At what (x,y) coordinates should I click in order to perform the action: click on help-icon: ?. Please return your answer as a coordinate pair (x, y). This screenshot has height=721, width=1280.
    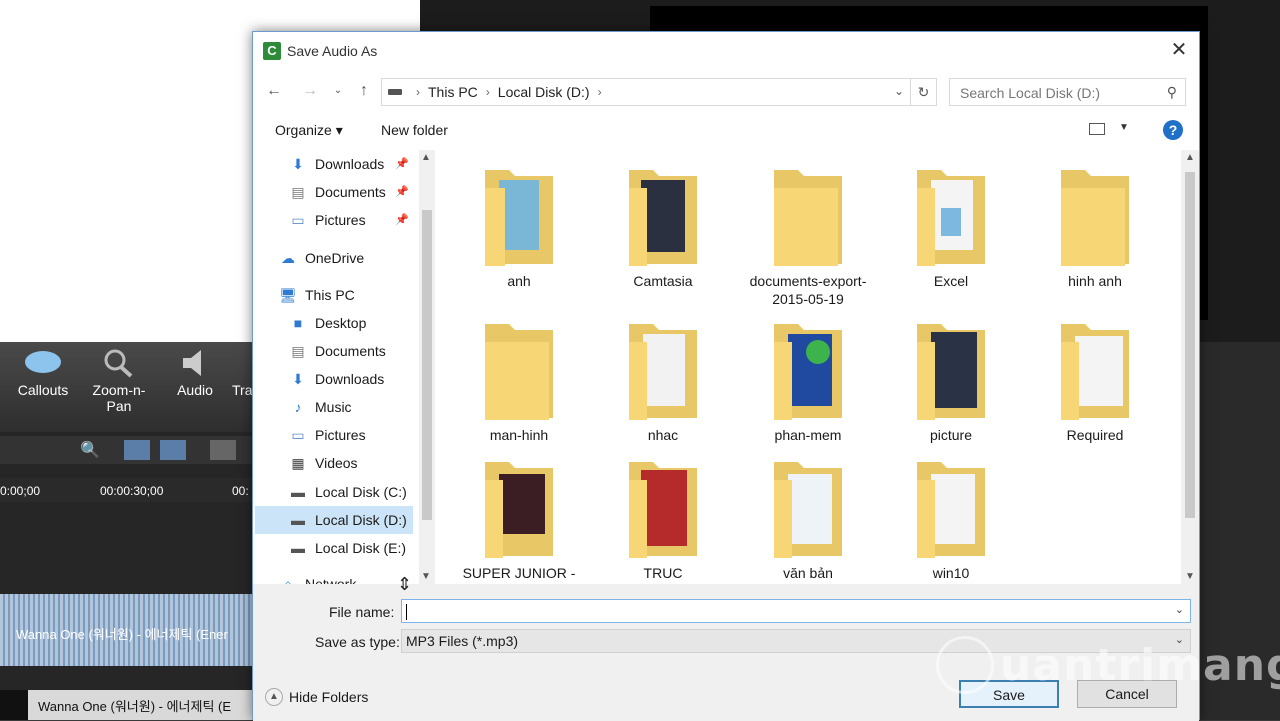
    Looking at the image, I should click on (1173, 130).